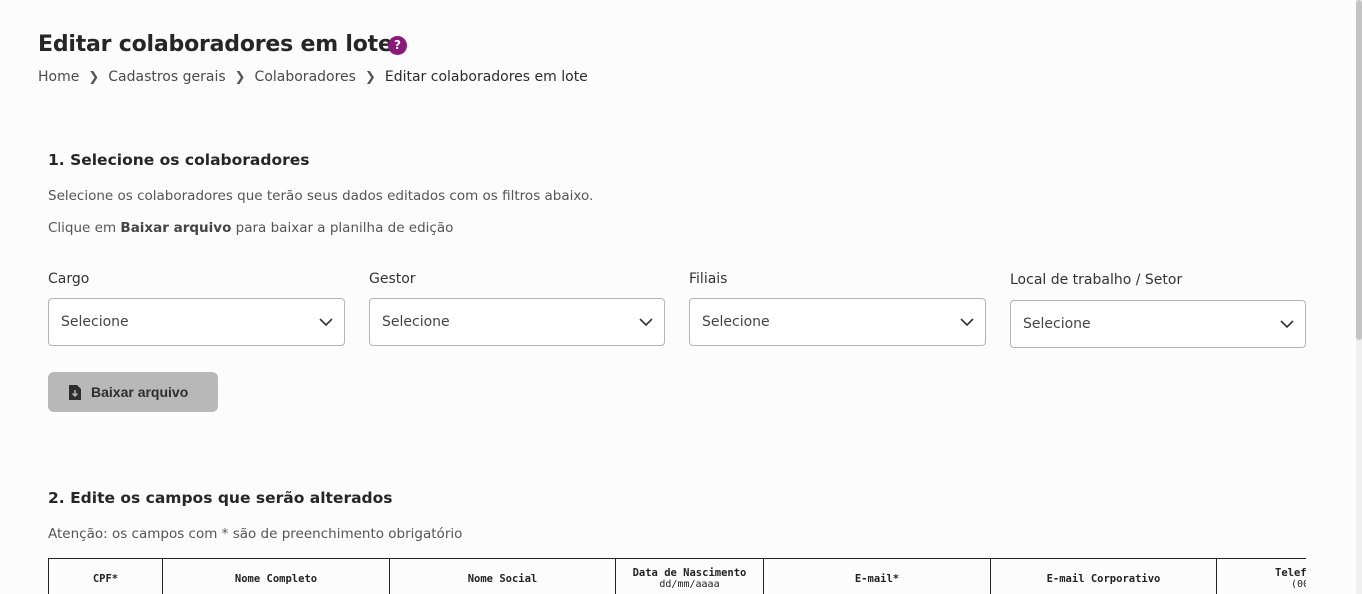 Image resolution: width=1362 pixels, height=594 pixels. I want to click on column-header-telefone: Telefone(00) 00000-0000, so click(1261, 576).